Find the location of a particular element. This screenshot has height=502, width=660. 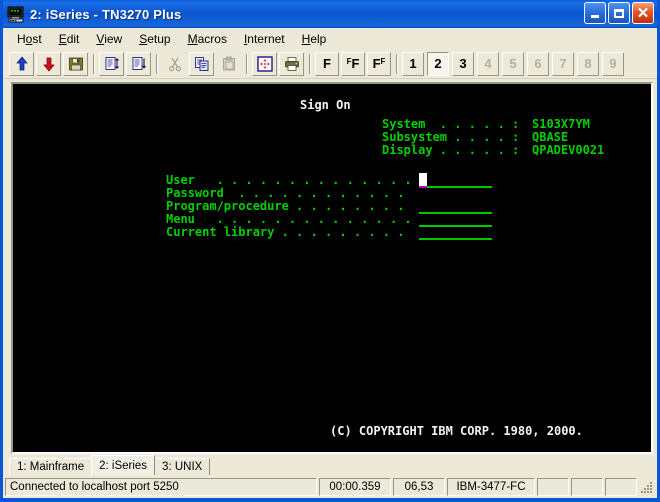

paste-button is located at coordinates (228, 63).